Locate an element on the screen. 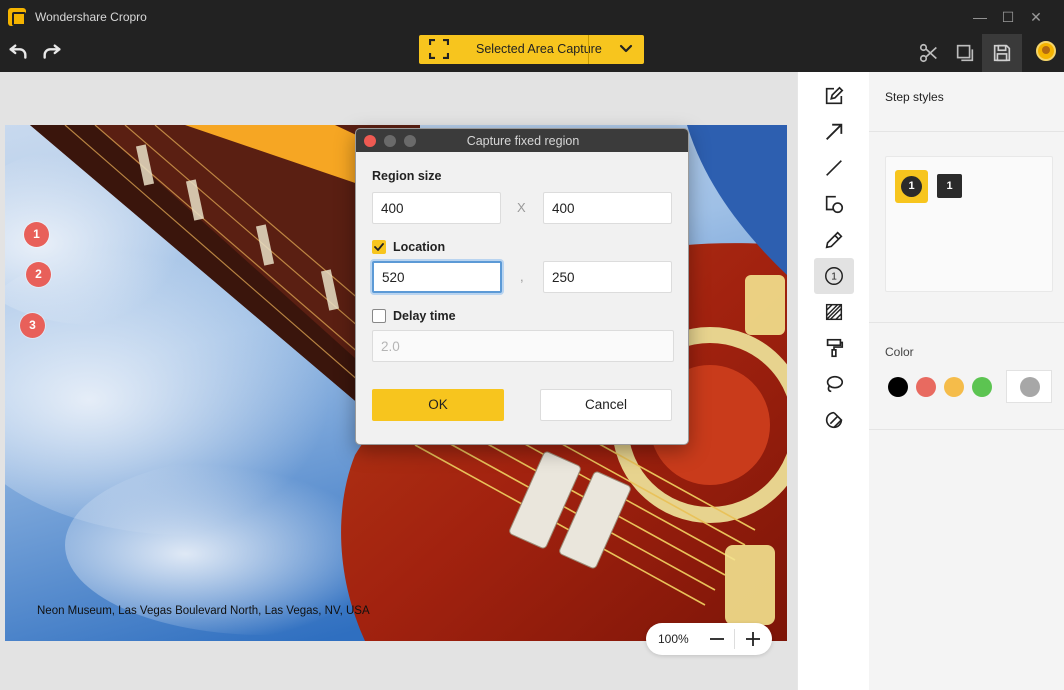 Image resolution: width=1064 pixels, height=690 pixels. tool-shape is located at coordinates (834, 204).